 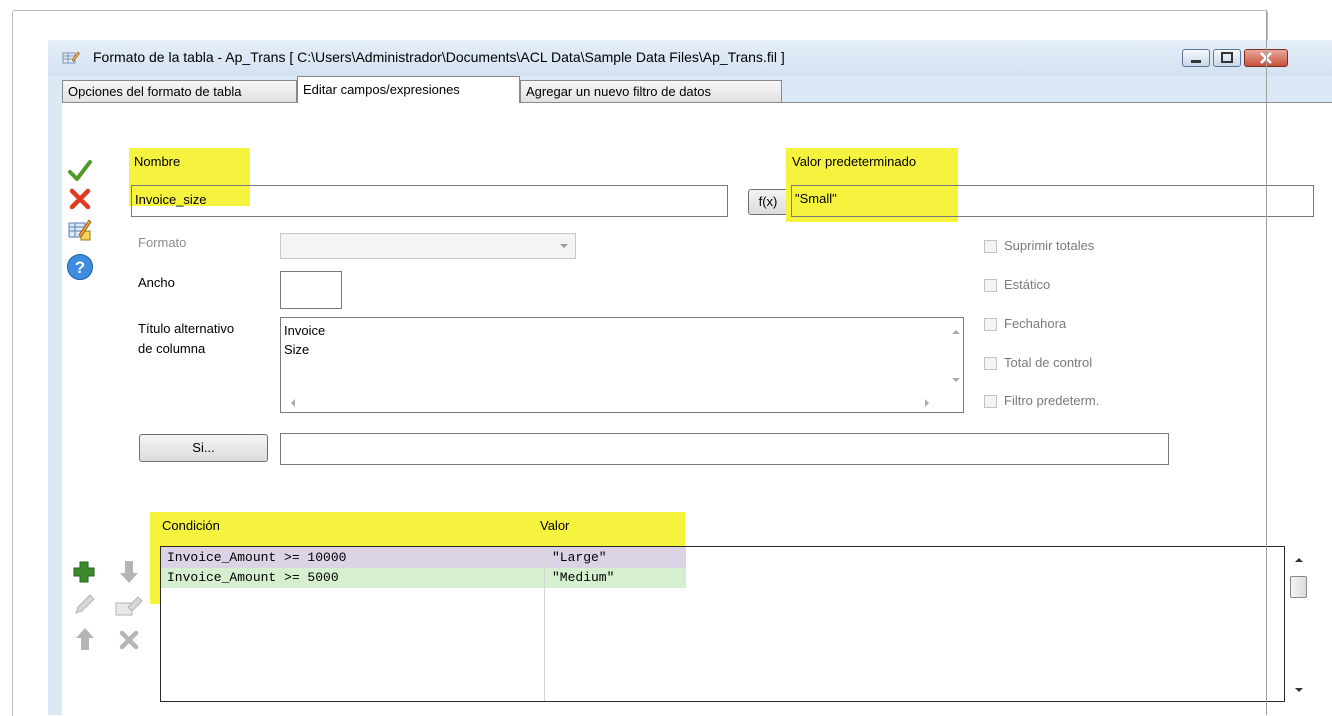 What do you see at coordinates (1196, 58) in the screenshot?
I see `minimize-button` at bounding box center [1196, 58].